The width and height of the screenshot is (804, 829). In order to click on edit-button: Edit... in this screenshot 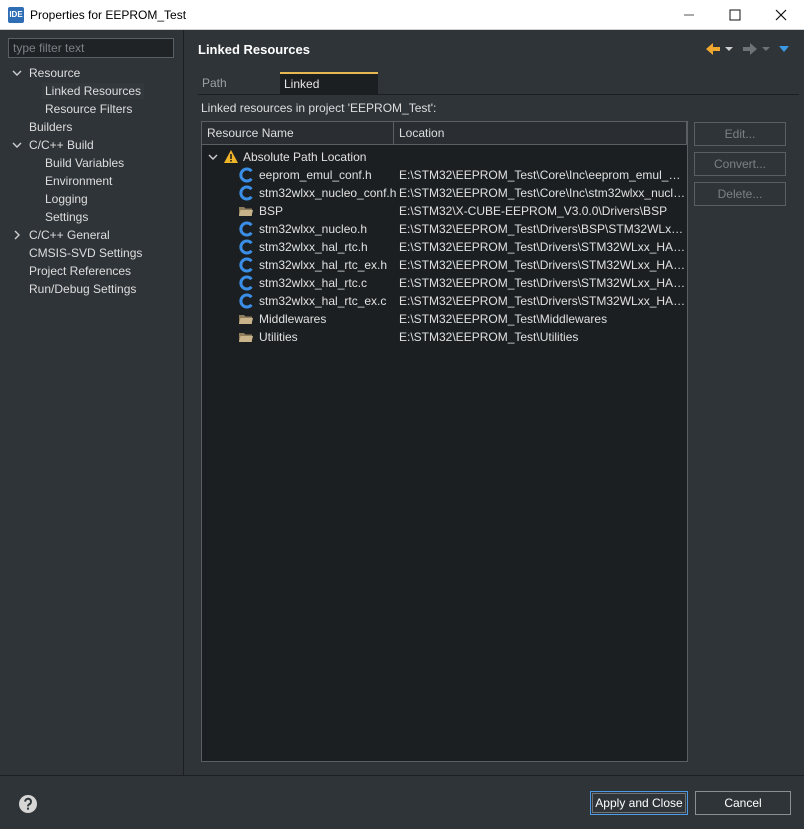, I will do `click(740, 134)`.